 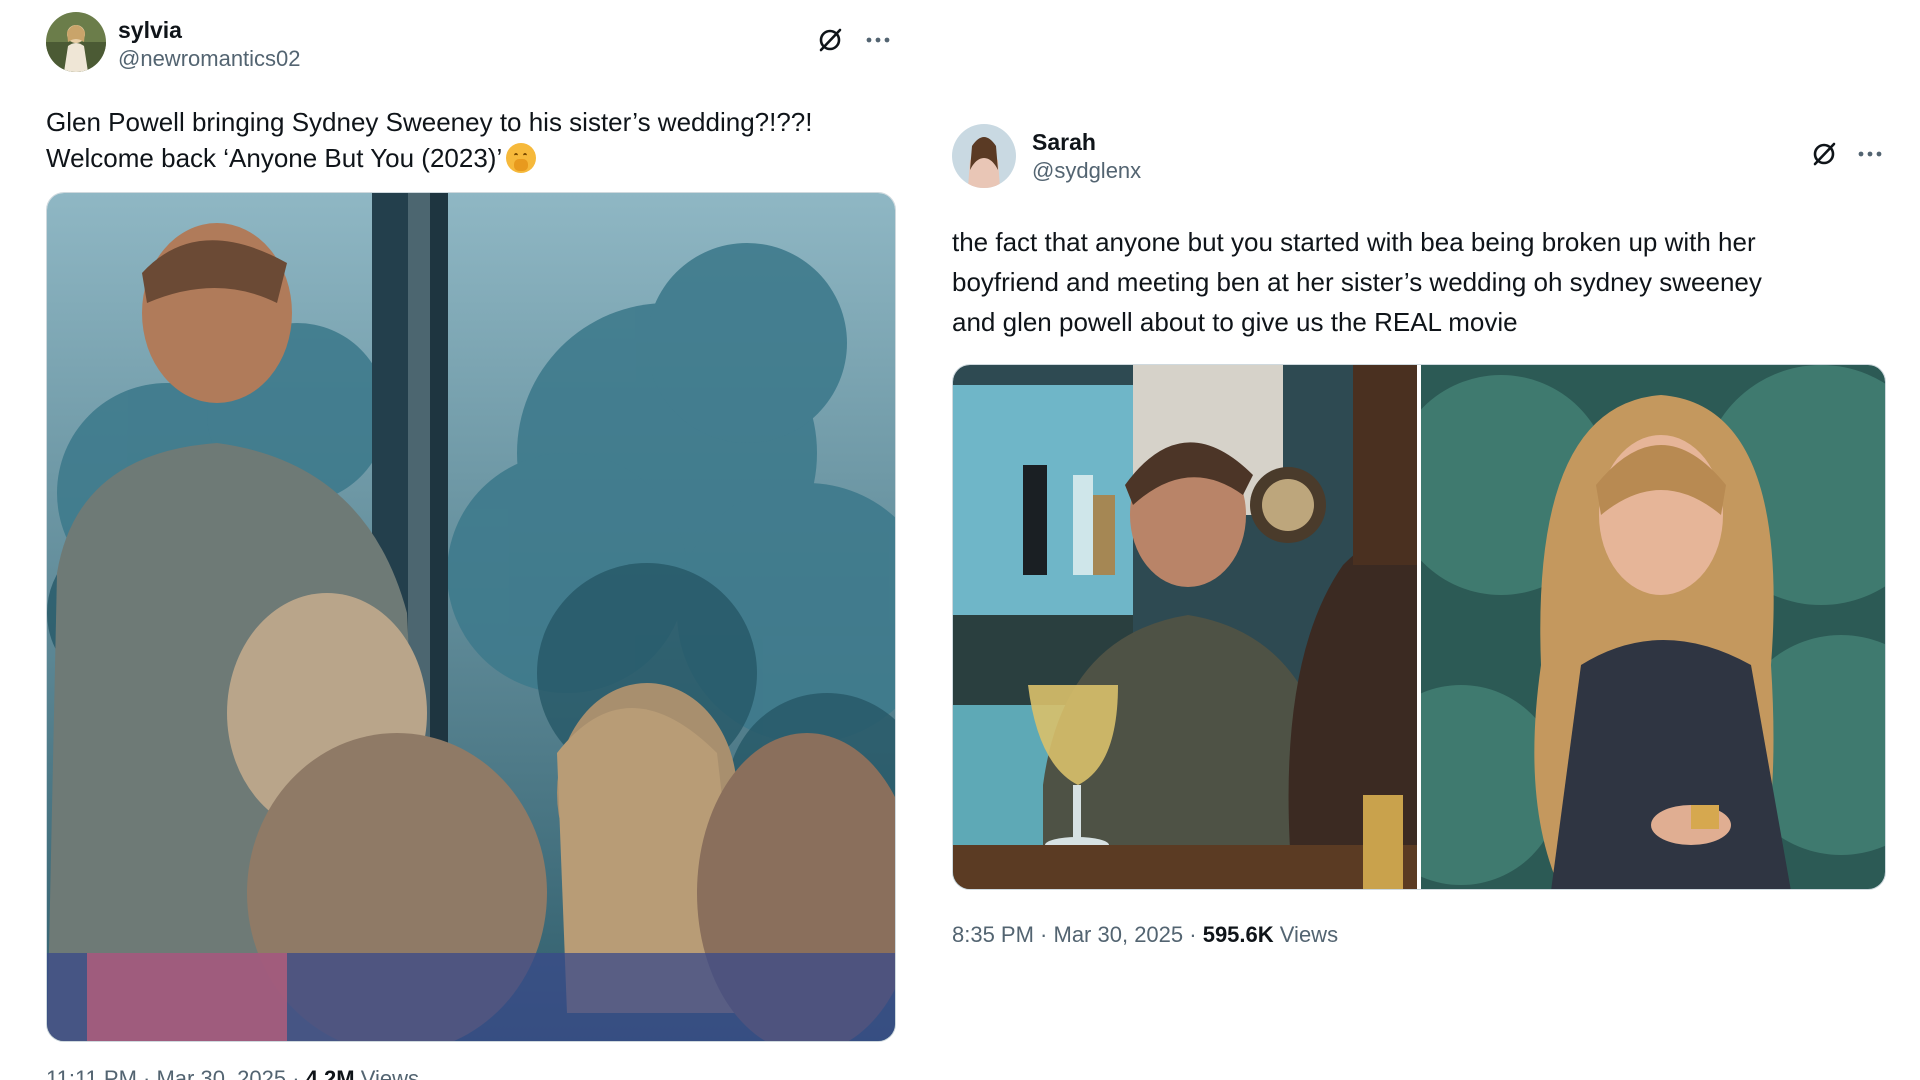 I want to click on display-name: sylvia, so click(x=209, y=30).